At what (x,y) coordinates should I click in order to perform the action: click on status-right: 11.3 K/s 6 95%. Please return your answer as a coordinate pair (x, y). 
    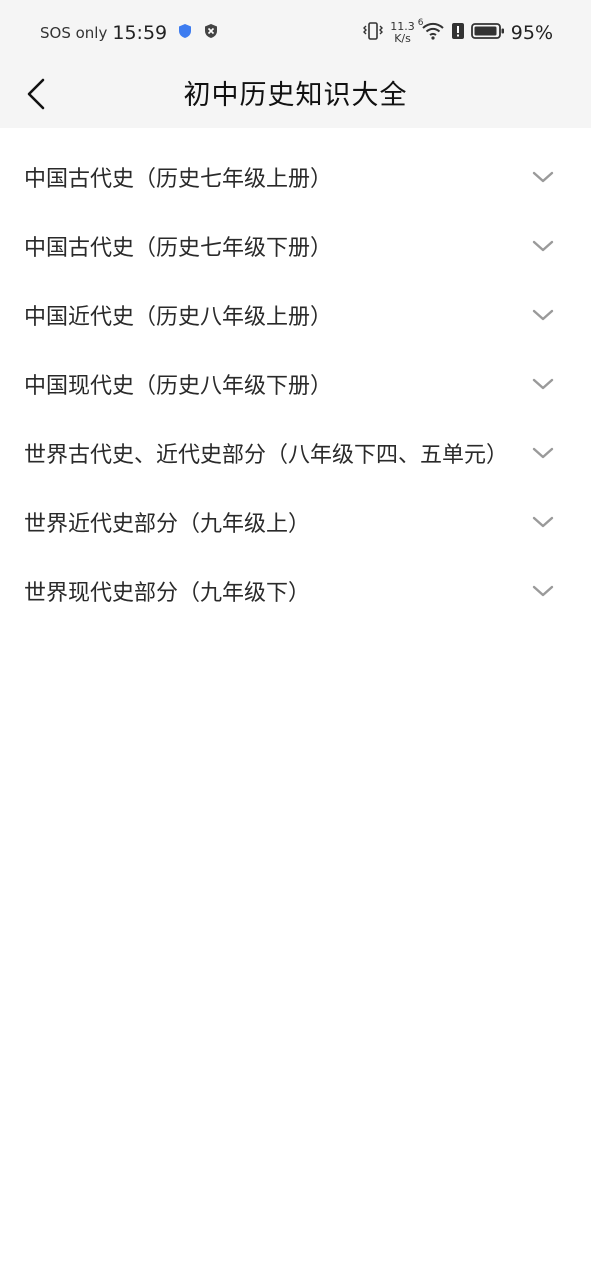
    Looking at the image, I should click on (457, 31).